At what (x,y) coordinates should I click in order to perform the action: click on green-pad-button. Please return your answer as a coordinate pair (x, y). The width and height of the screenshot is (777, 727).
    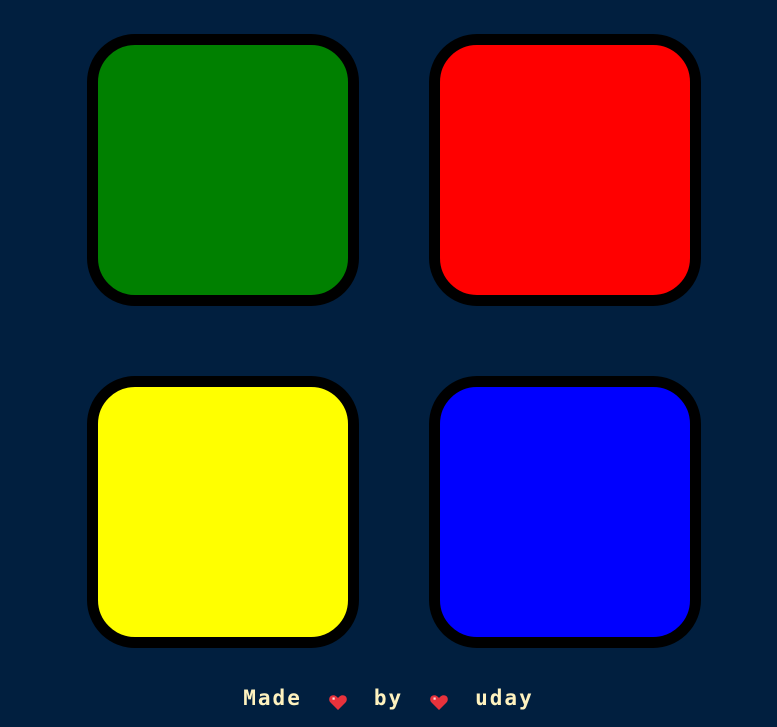
    Looking at the image, I should click on (223, 170).